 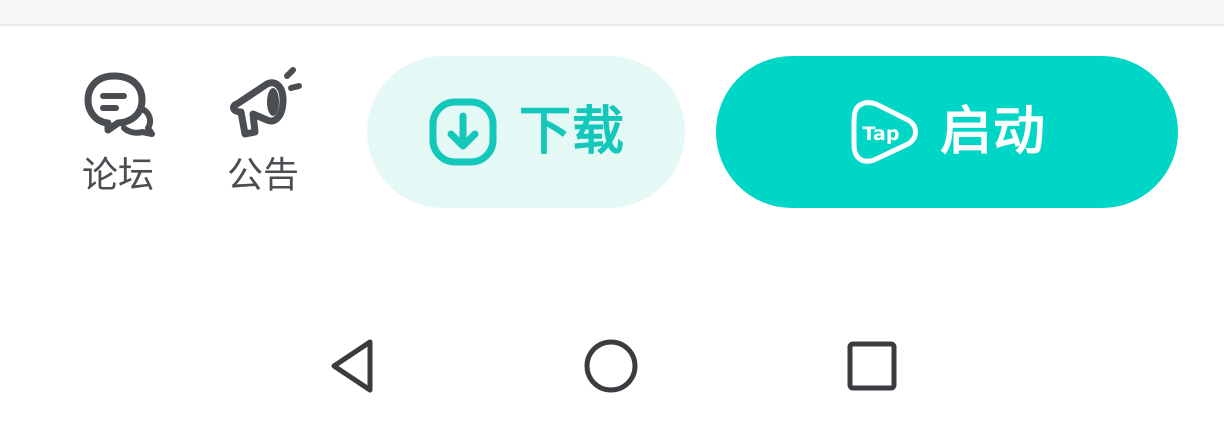 I want to click on forum-button: 论坛, so click(x=118, y=136).